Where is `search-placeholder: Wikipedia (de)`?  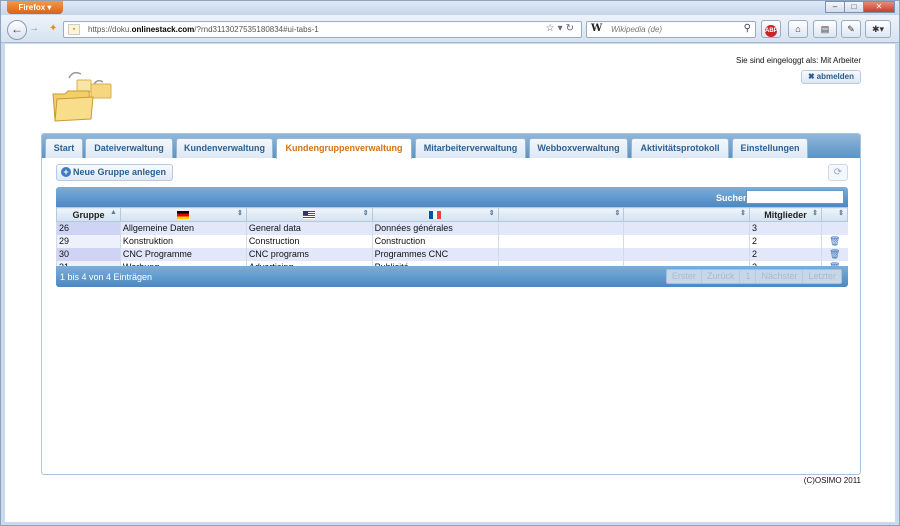 search-placeholder: Wikipedia (de) is located at coordinates (637, 29).